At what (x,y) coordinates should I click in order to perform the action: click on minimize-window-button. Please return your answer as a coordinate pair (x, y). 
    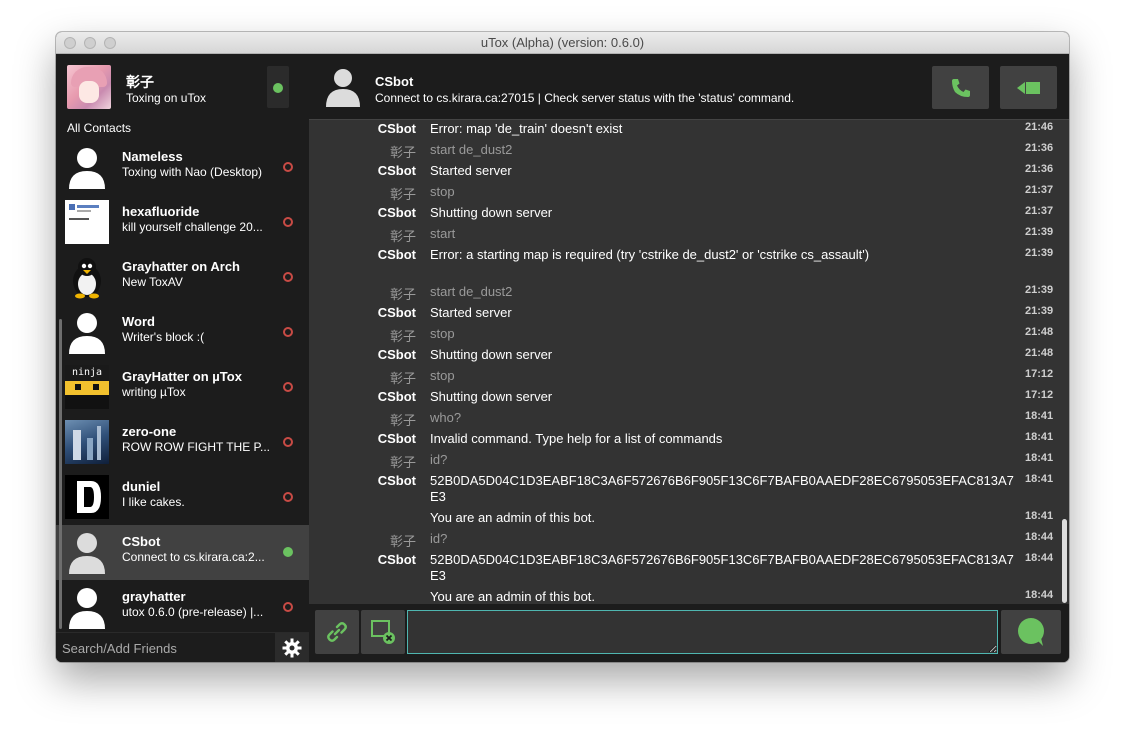
    Looking at the image, I should click on (90, 43).